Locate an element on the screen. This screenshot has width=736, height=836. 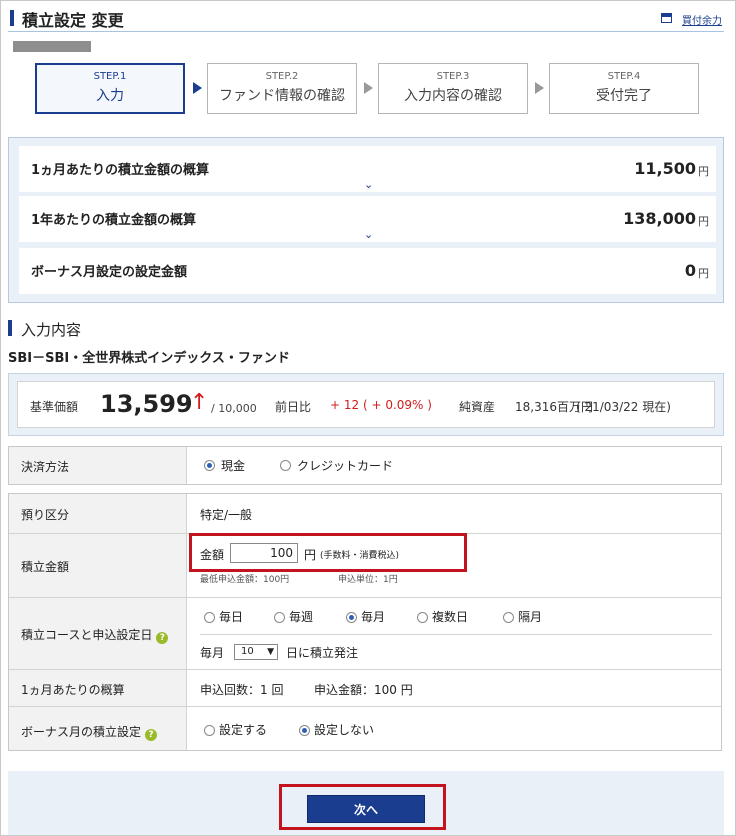
radio-label: 複数日 is located at coordinates (450, 617).